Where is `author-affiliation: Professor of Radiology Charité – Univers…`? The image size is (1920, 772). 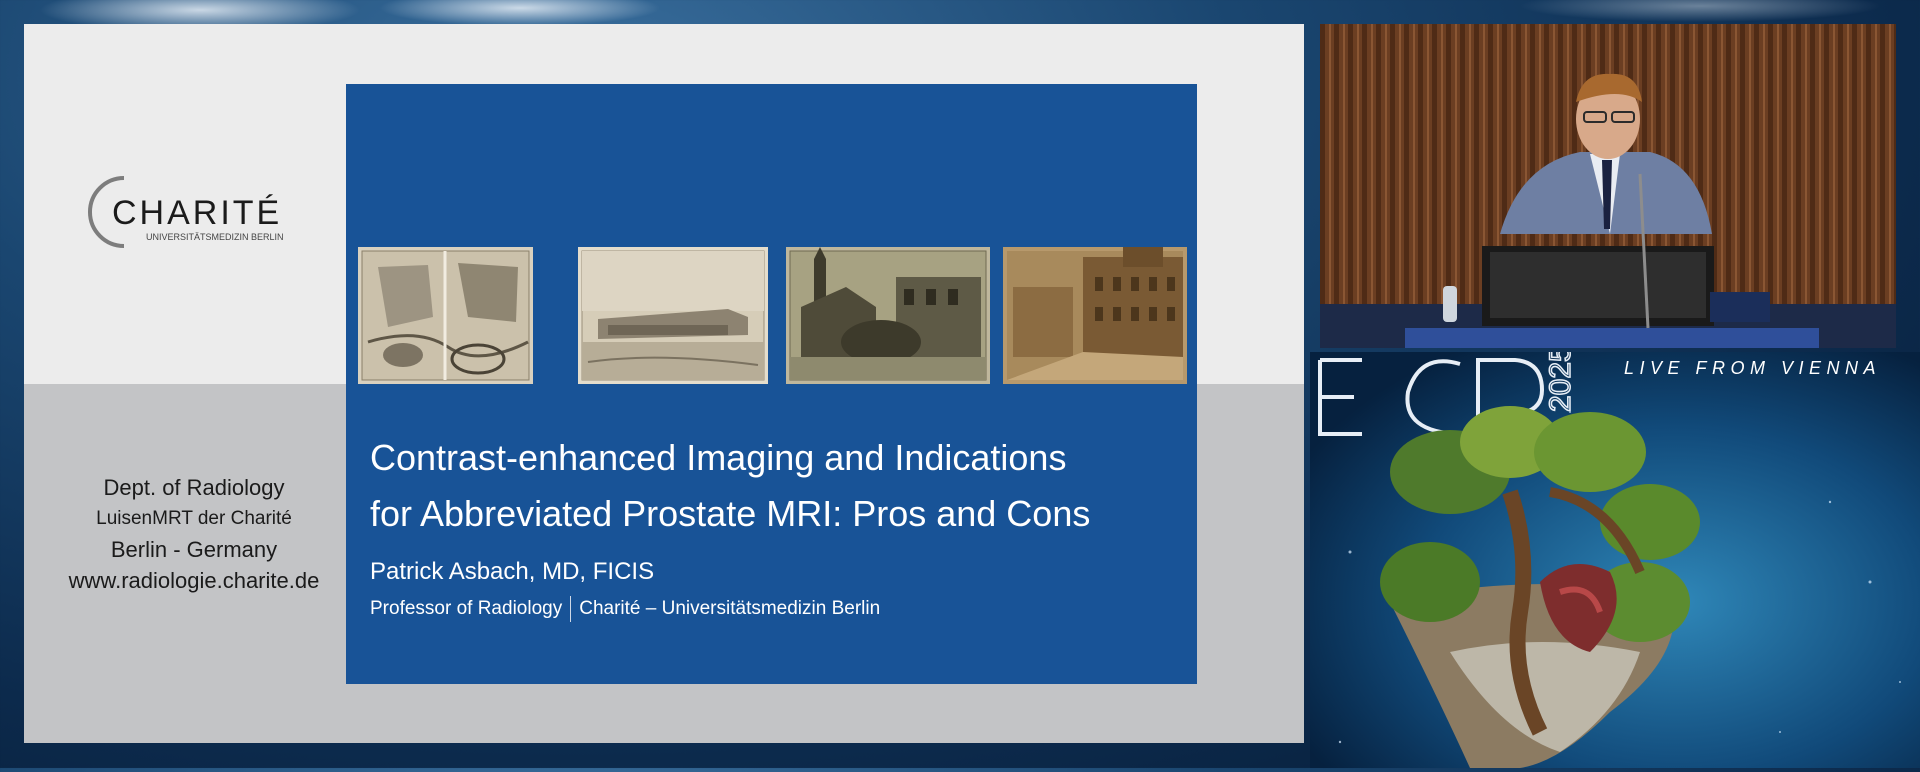 author-affiliation: Professor of Radiology Charité – Univers… is located at coordinates (625, 609).